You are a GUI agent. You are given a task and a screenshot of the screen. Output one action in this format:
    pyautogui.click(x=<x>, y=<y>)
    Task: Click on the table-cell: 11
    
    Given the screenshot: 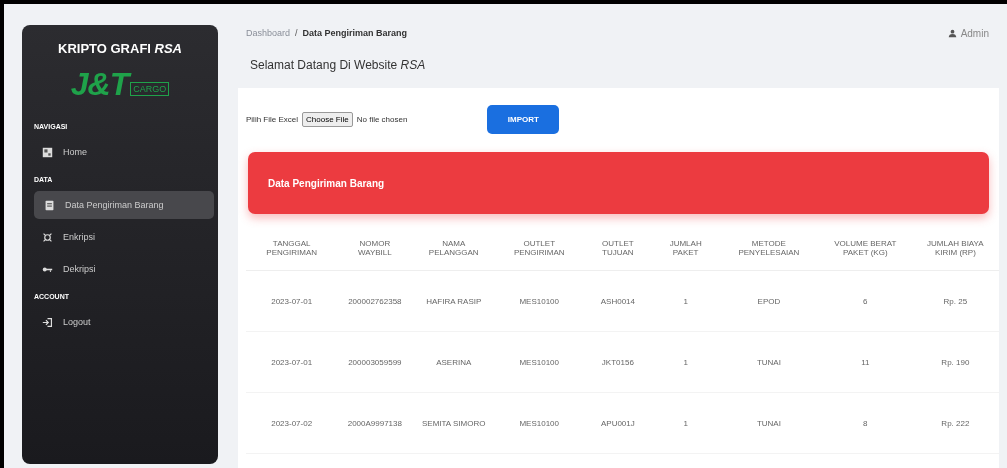 What is the action you would take?
    pyautogui.click(x=865, y=362)
    